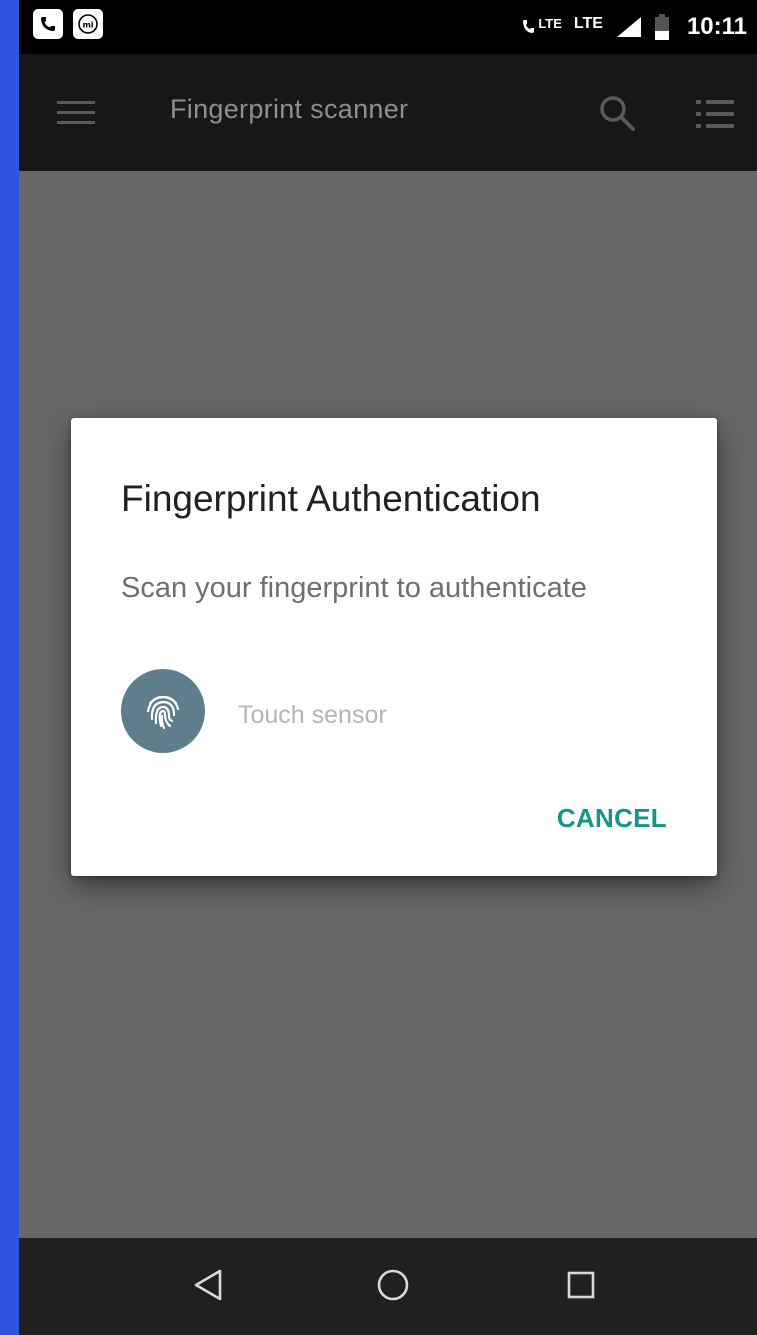  I want to click on fingerprint-status-icon, so click(163, 711).